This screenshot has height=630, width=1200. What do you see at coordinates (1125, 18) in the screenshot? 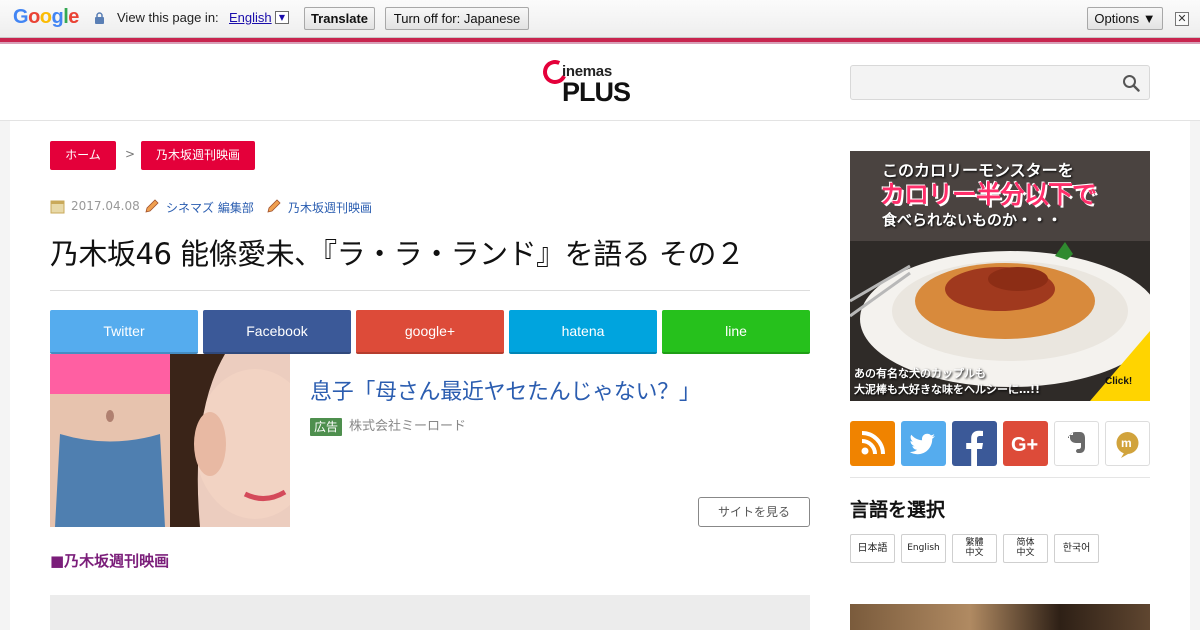
I see `options-button: Options ▼` at bounding box center [1125, 18].